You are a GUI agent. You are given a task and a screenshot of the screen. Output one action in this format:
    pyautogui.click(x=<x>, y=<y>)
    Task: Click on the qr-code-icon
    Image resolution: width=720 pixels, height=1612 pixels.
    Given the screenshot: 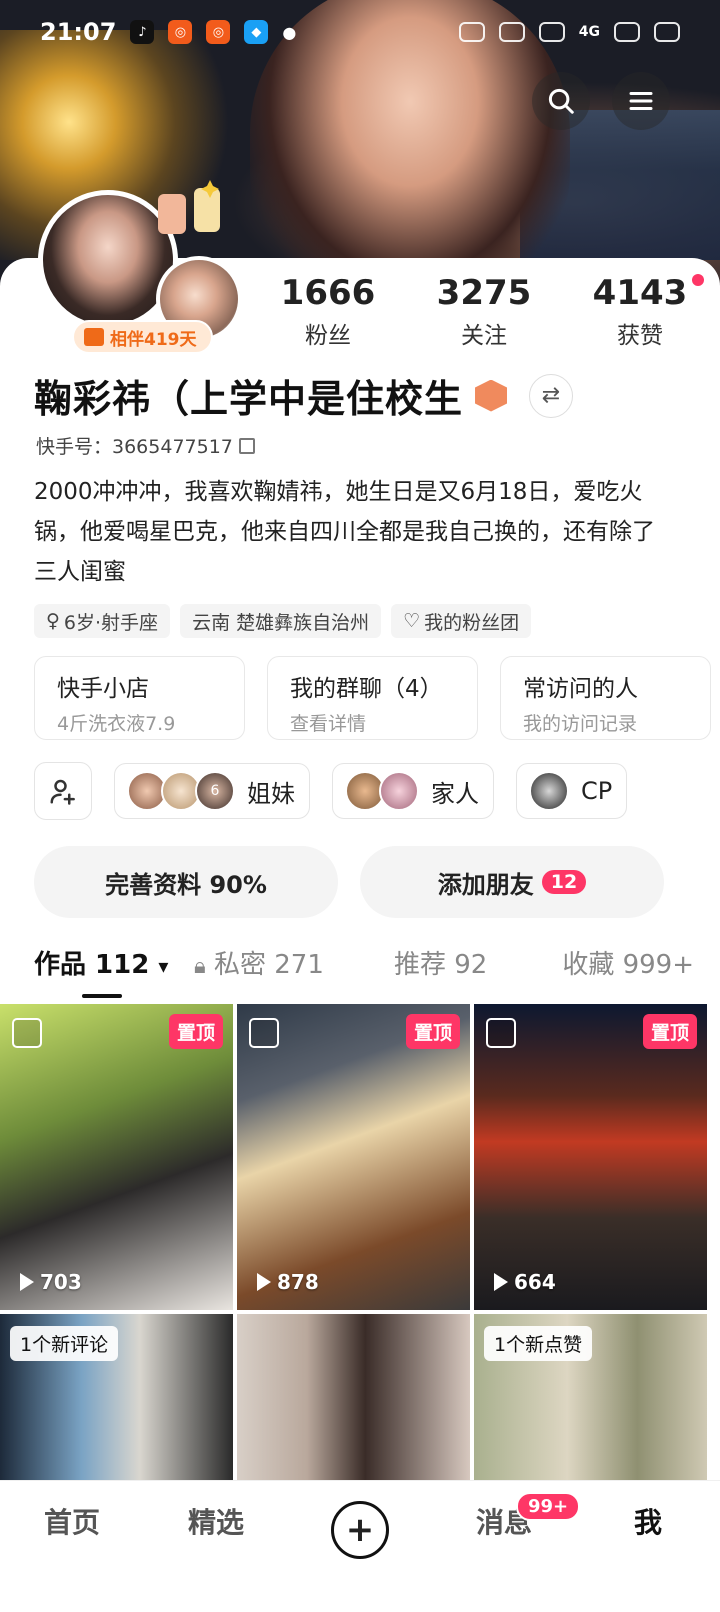 What is the action you would take?
    pyautogui.click(x=246, y=445)
    